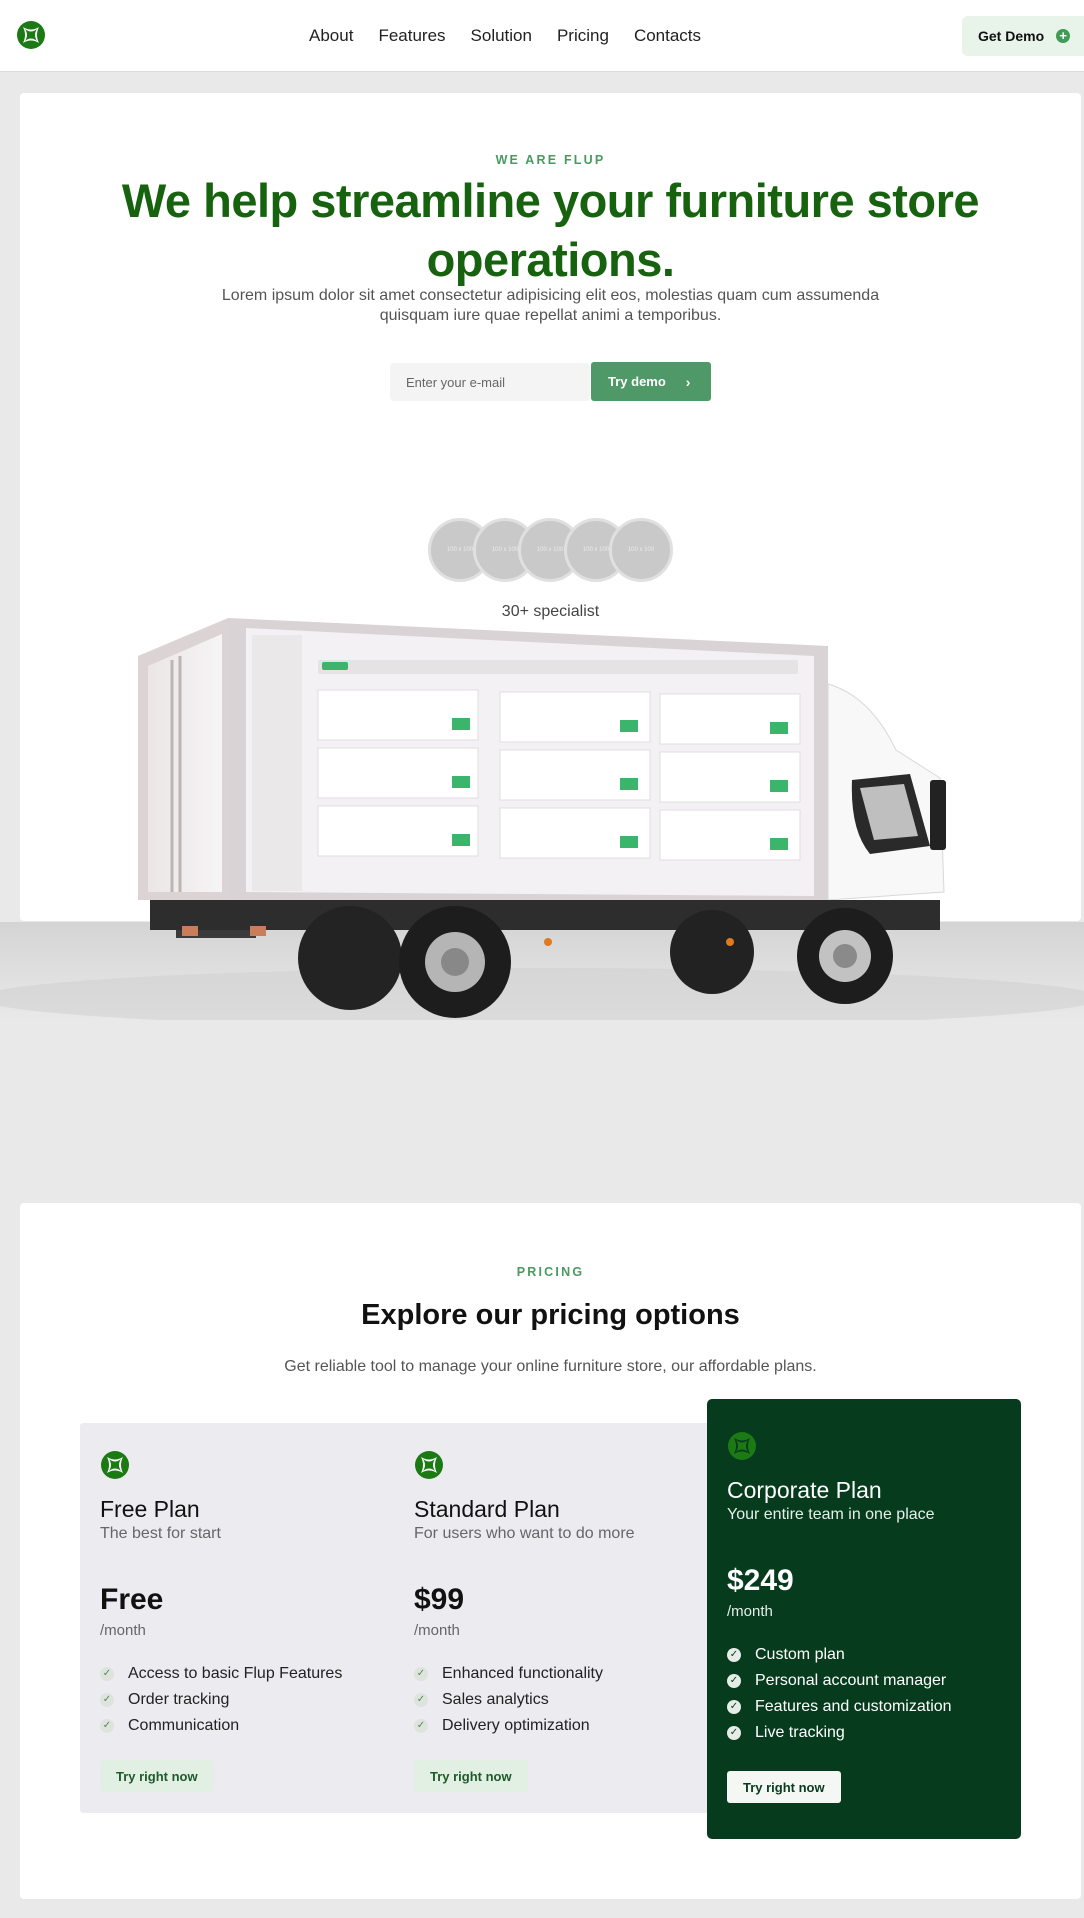  I want to click on nav-link-contacts: Contacts, so click(667, 36).